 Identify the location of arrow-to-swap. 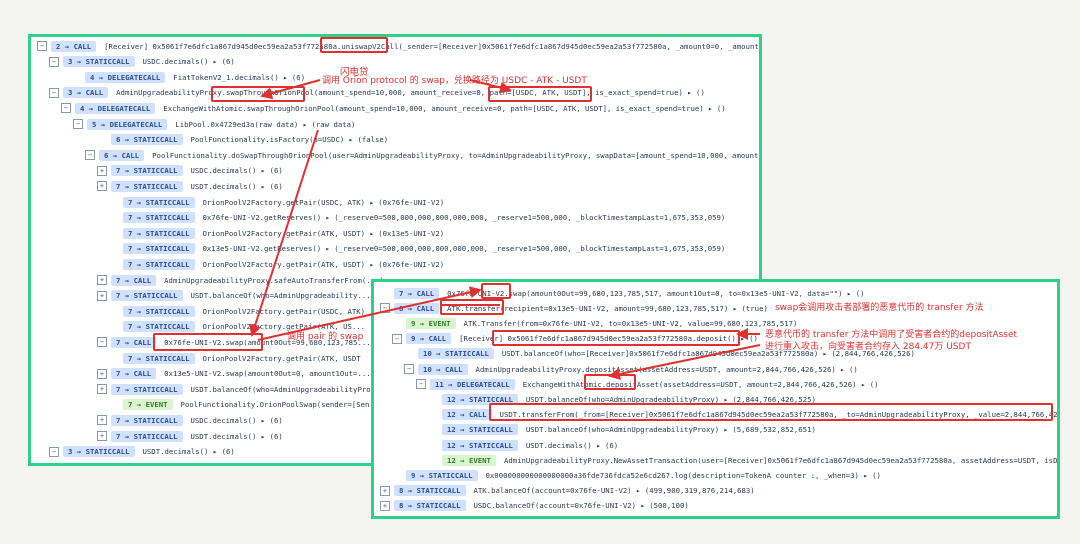
(290, 89).